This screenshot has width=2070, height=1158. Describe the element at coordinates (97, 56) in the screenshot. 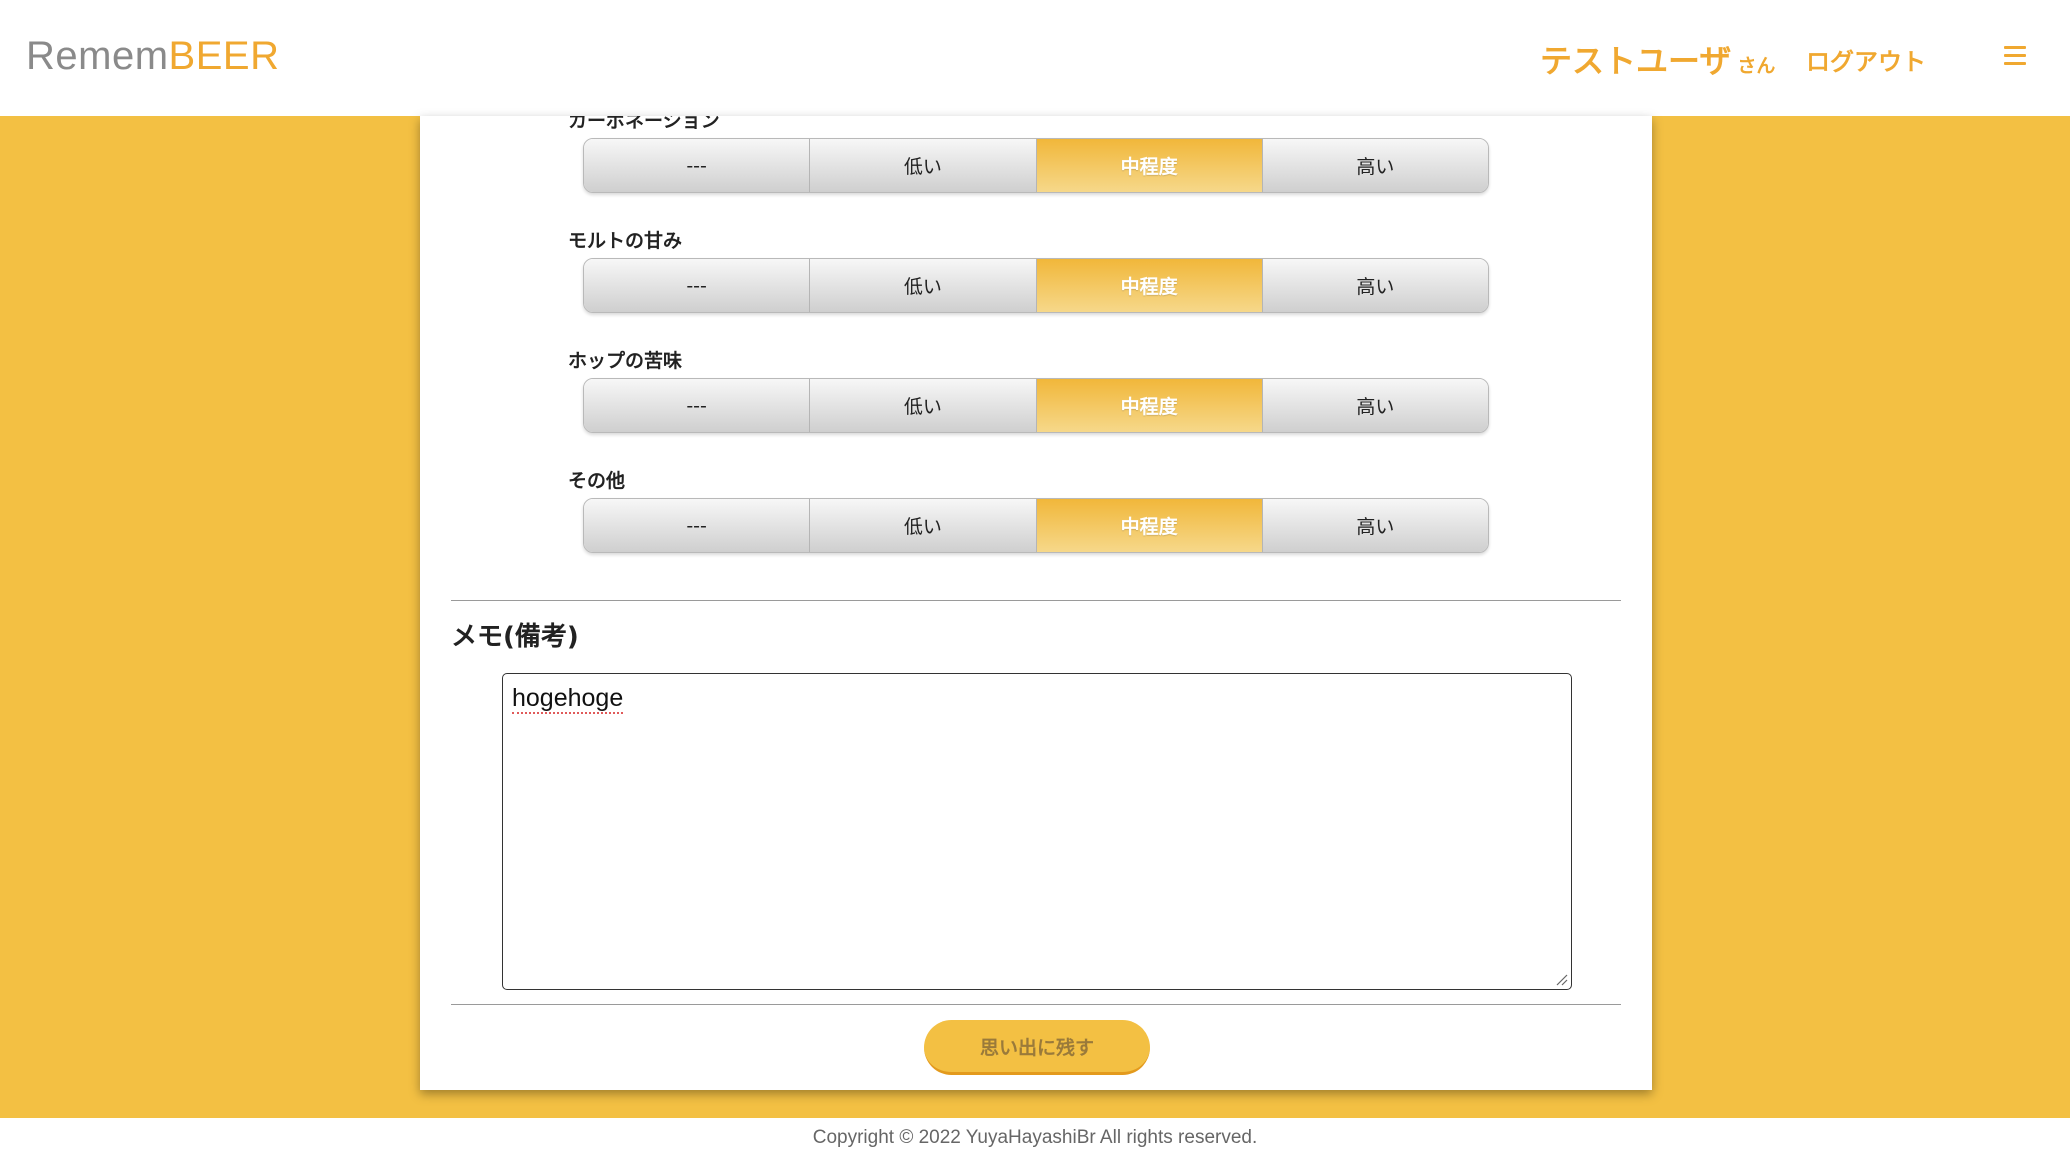

I see `logo-text-remem: Remem` at that location.